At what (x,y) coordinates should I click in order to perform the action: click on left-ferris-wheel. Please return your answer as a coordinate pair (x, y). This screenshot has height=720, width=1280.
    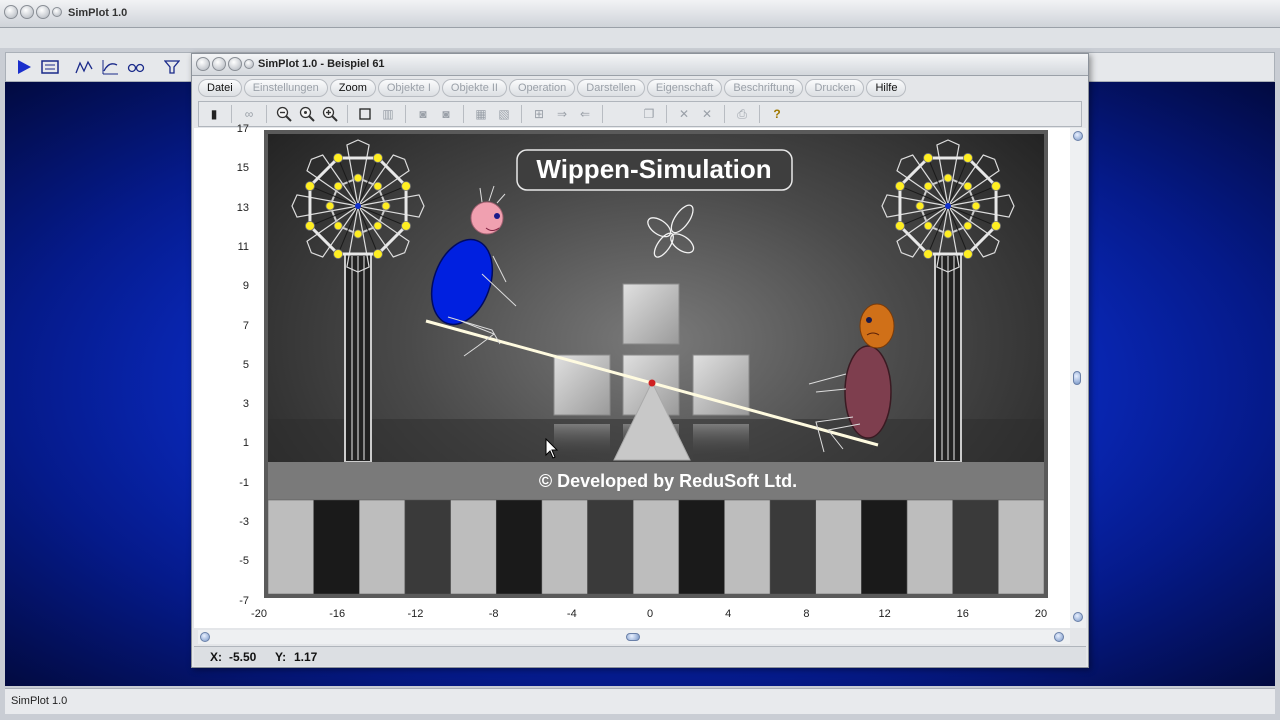
    Looking at the image, I should click on (358, 206).